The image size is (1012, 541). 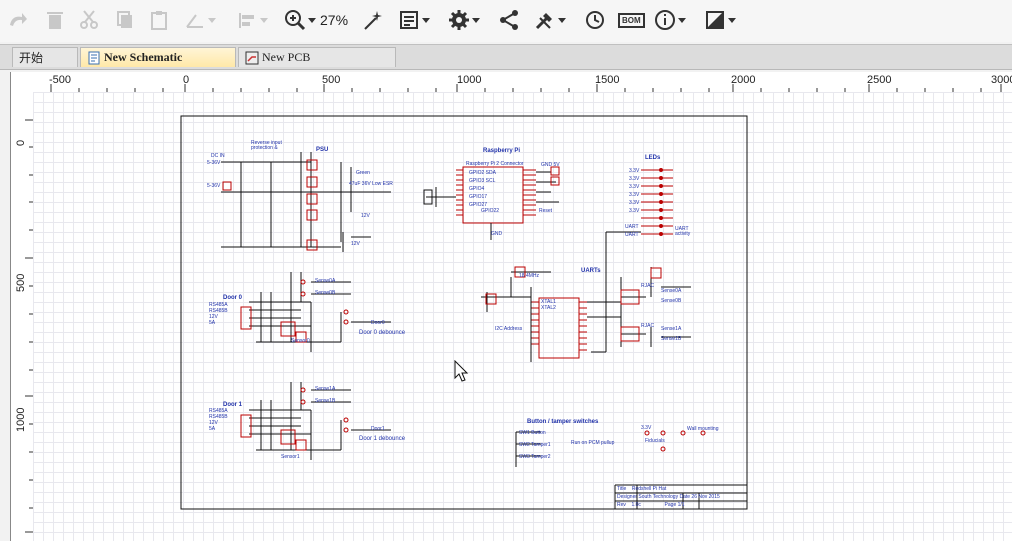 What do you see at coordinates (334, 20) in the screenshot?
I see `zoom-level: 27%` at bounding box center [334, 20].